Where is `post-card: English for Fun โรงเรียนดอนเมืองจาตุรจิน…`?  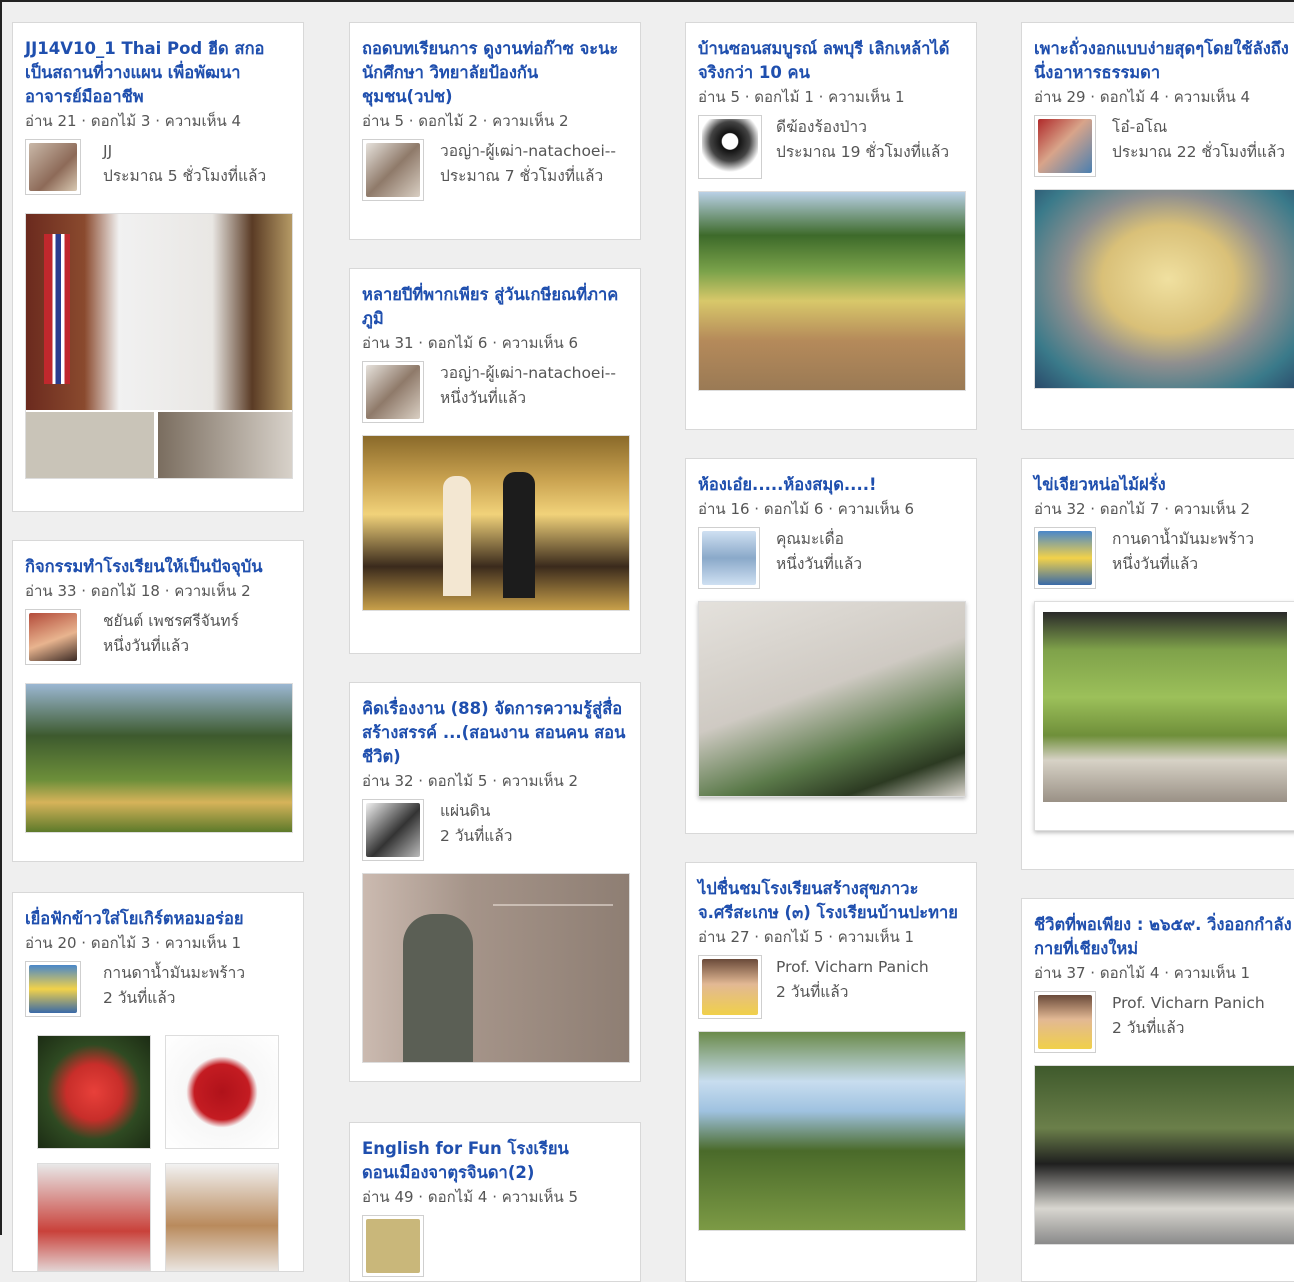
post-card: English for Fun โรงเรียนดอนเมืองจาตุรจิน… is located at coordinates (495, 1202).